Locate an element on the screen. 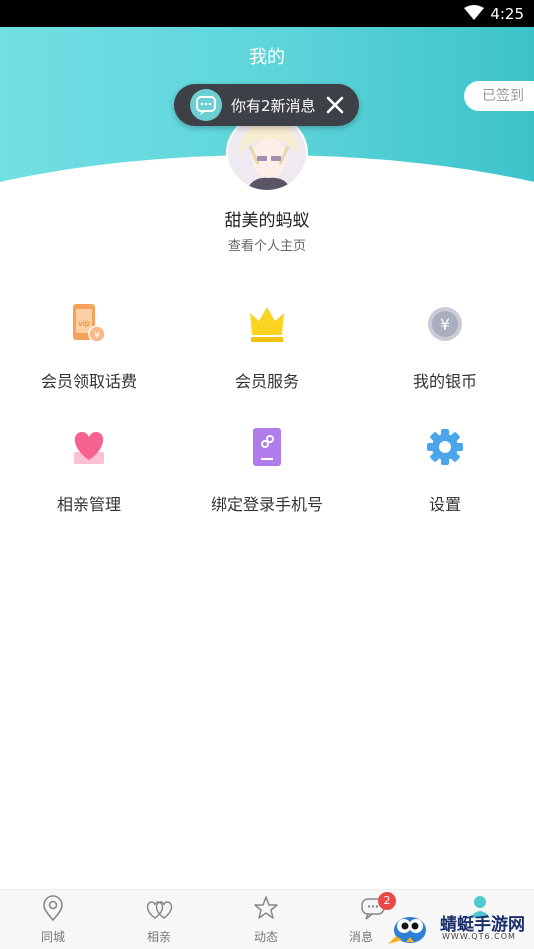 The width and height of the screenshot is (534, 949). tab-label: 相亲 is located at coordinates (158, 937).